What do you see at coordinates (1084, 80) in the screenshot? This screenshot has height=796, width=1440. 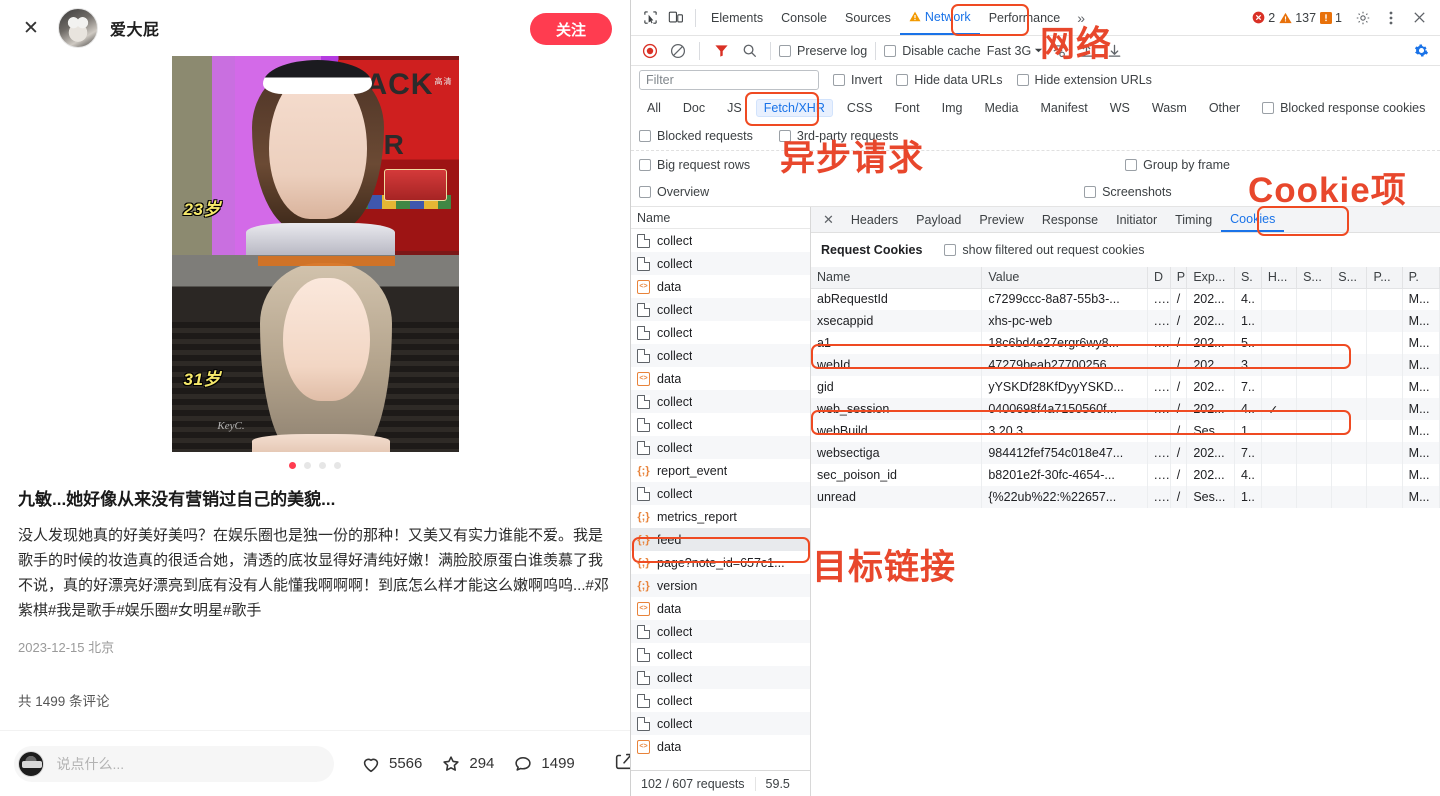 I see `hide-extension-urls-checkbox: Hide extension URLs` at bounding box center [1084, 80].